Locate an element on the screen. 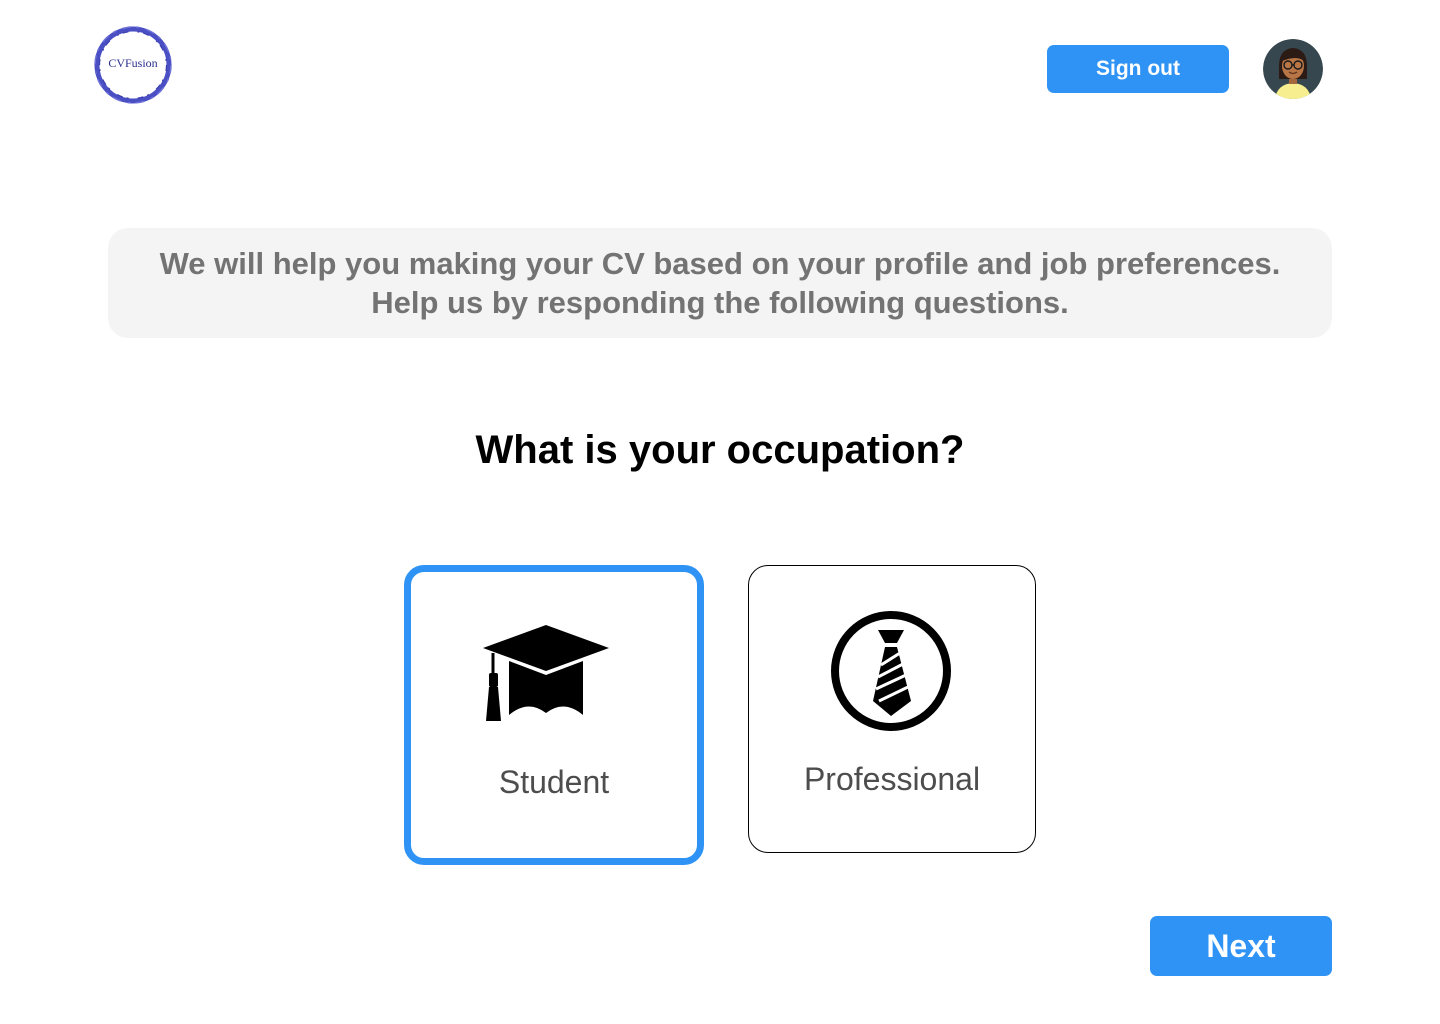 The image size is (1440, 1024). sign-out-button: Sign out is located at coordinates (1138, 69).